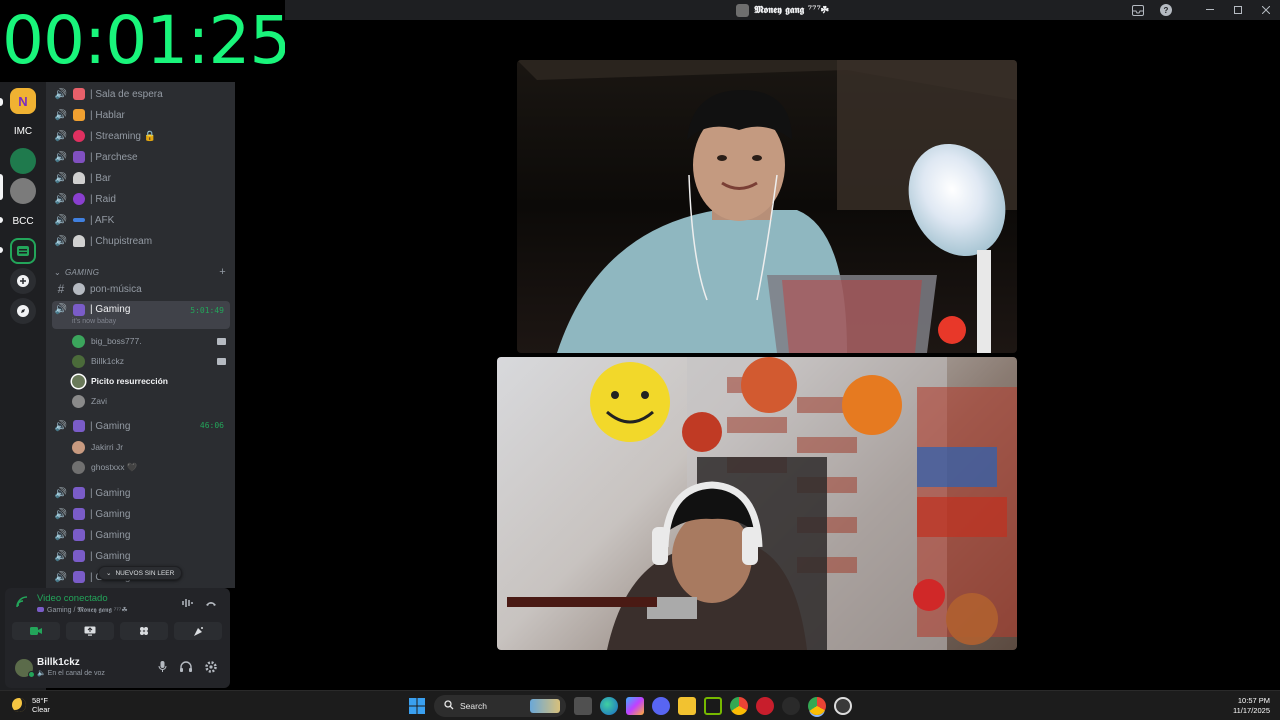 The image size is (1280, 720). I want to click on voice-channel-streaming: 🔊 | Streaming 🔒, so click(141, 136).